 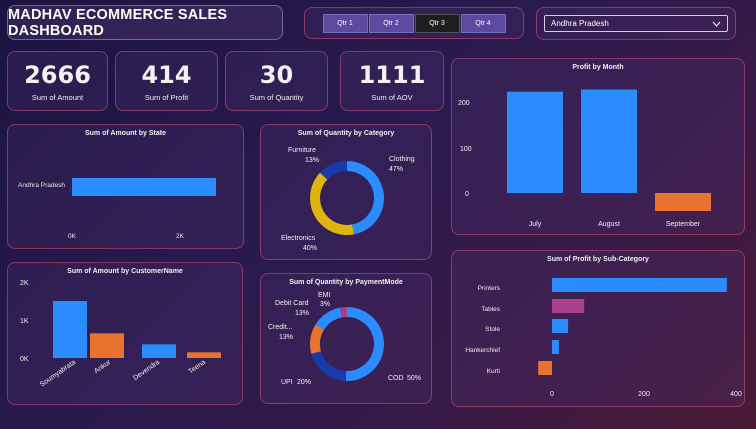 What do you see at coordinates (402, 159) in the screenshot?
I see `category-label-clothing: Clothing` at bounding box center [402, 159].